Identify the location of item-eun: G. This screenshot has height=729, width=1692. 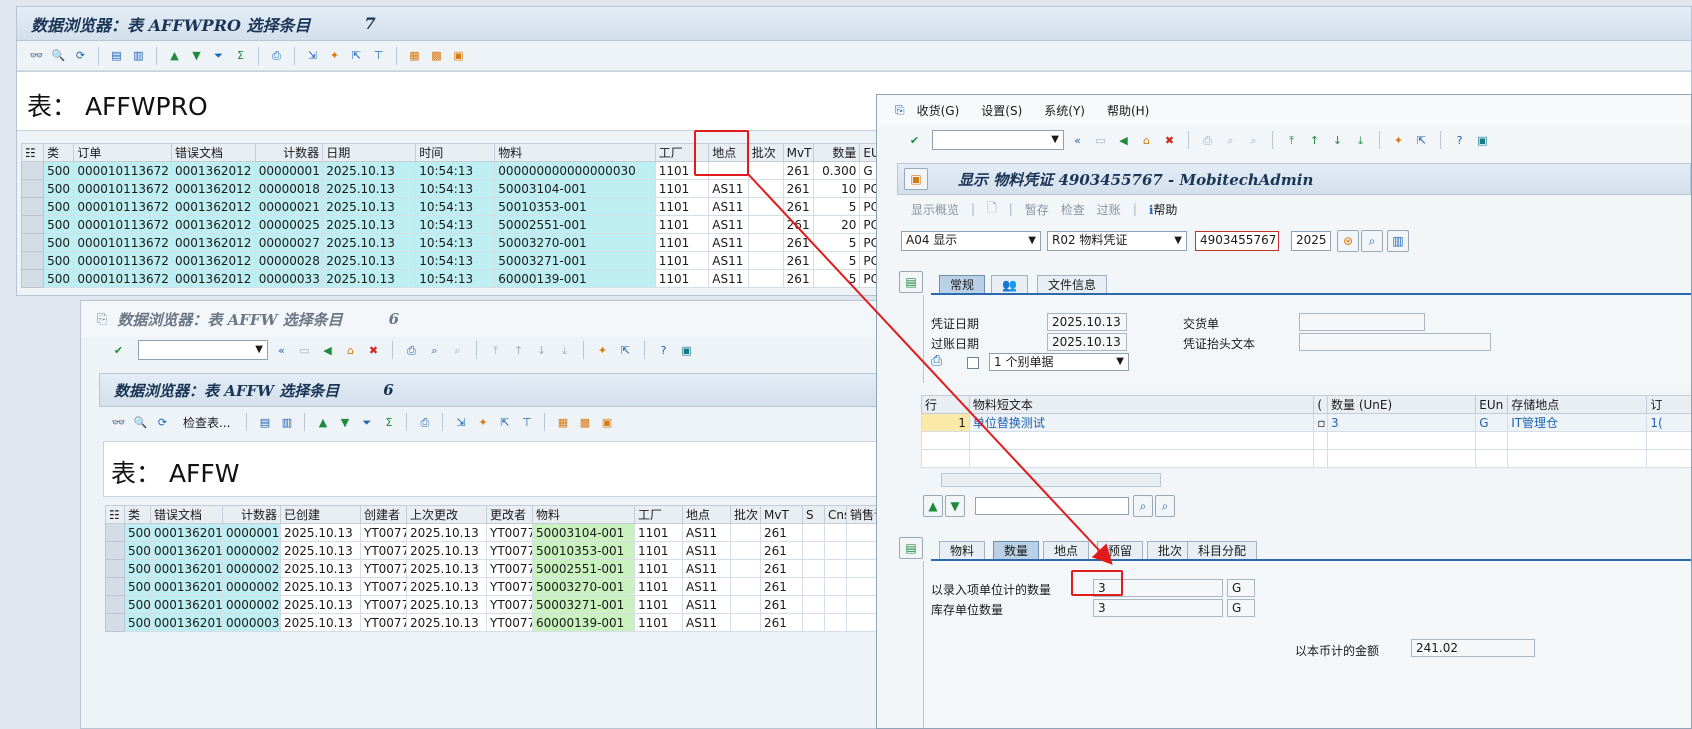
(1492, 422).